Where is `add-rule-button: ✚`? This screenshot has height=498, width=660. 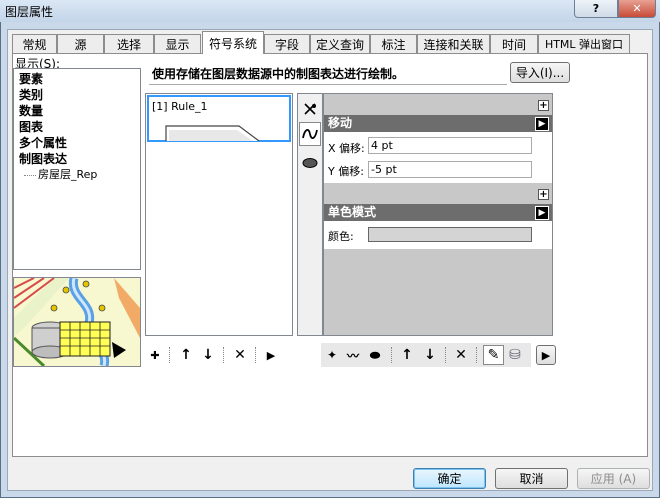 add-rule-button: ✚ is located at coordinates (155, 355).